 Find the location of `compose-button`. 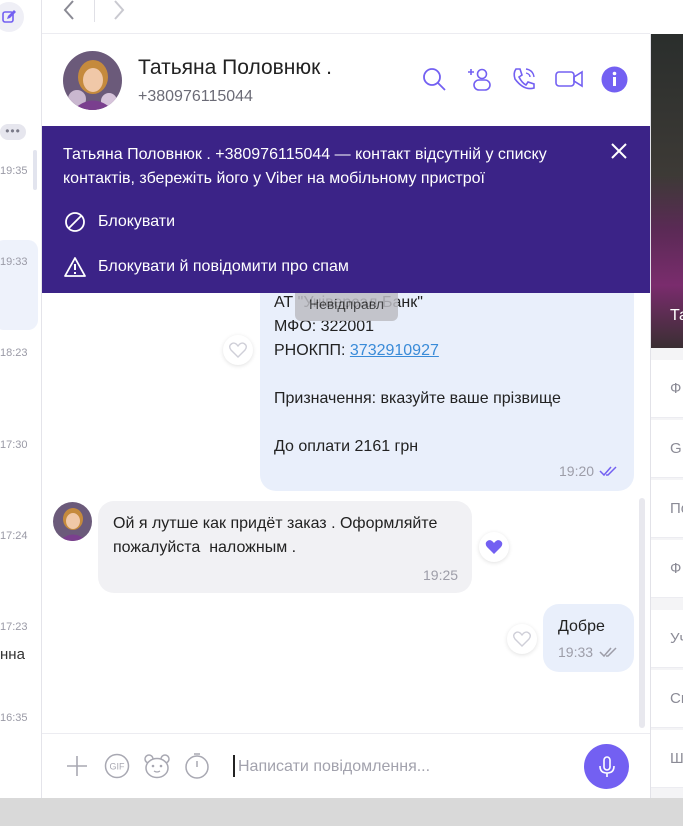

compose-button is located at coordinates (12, 17).